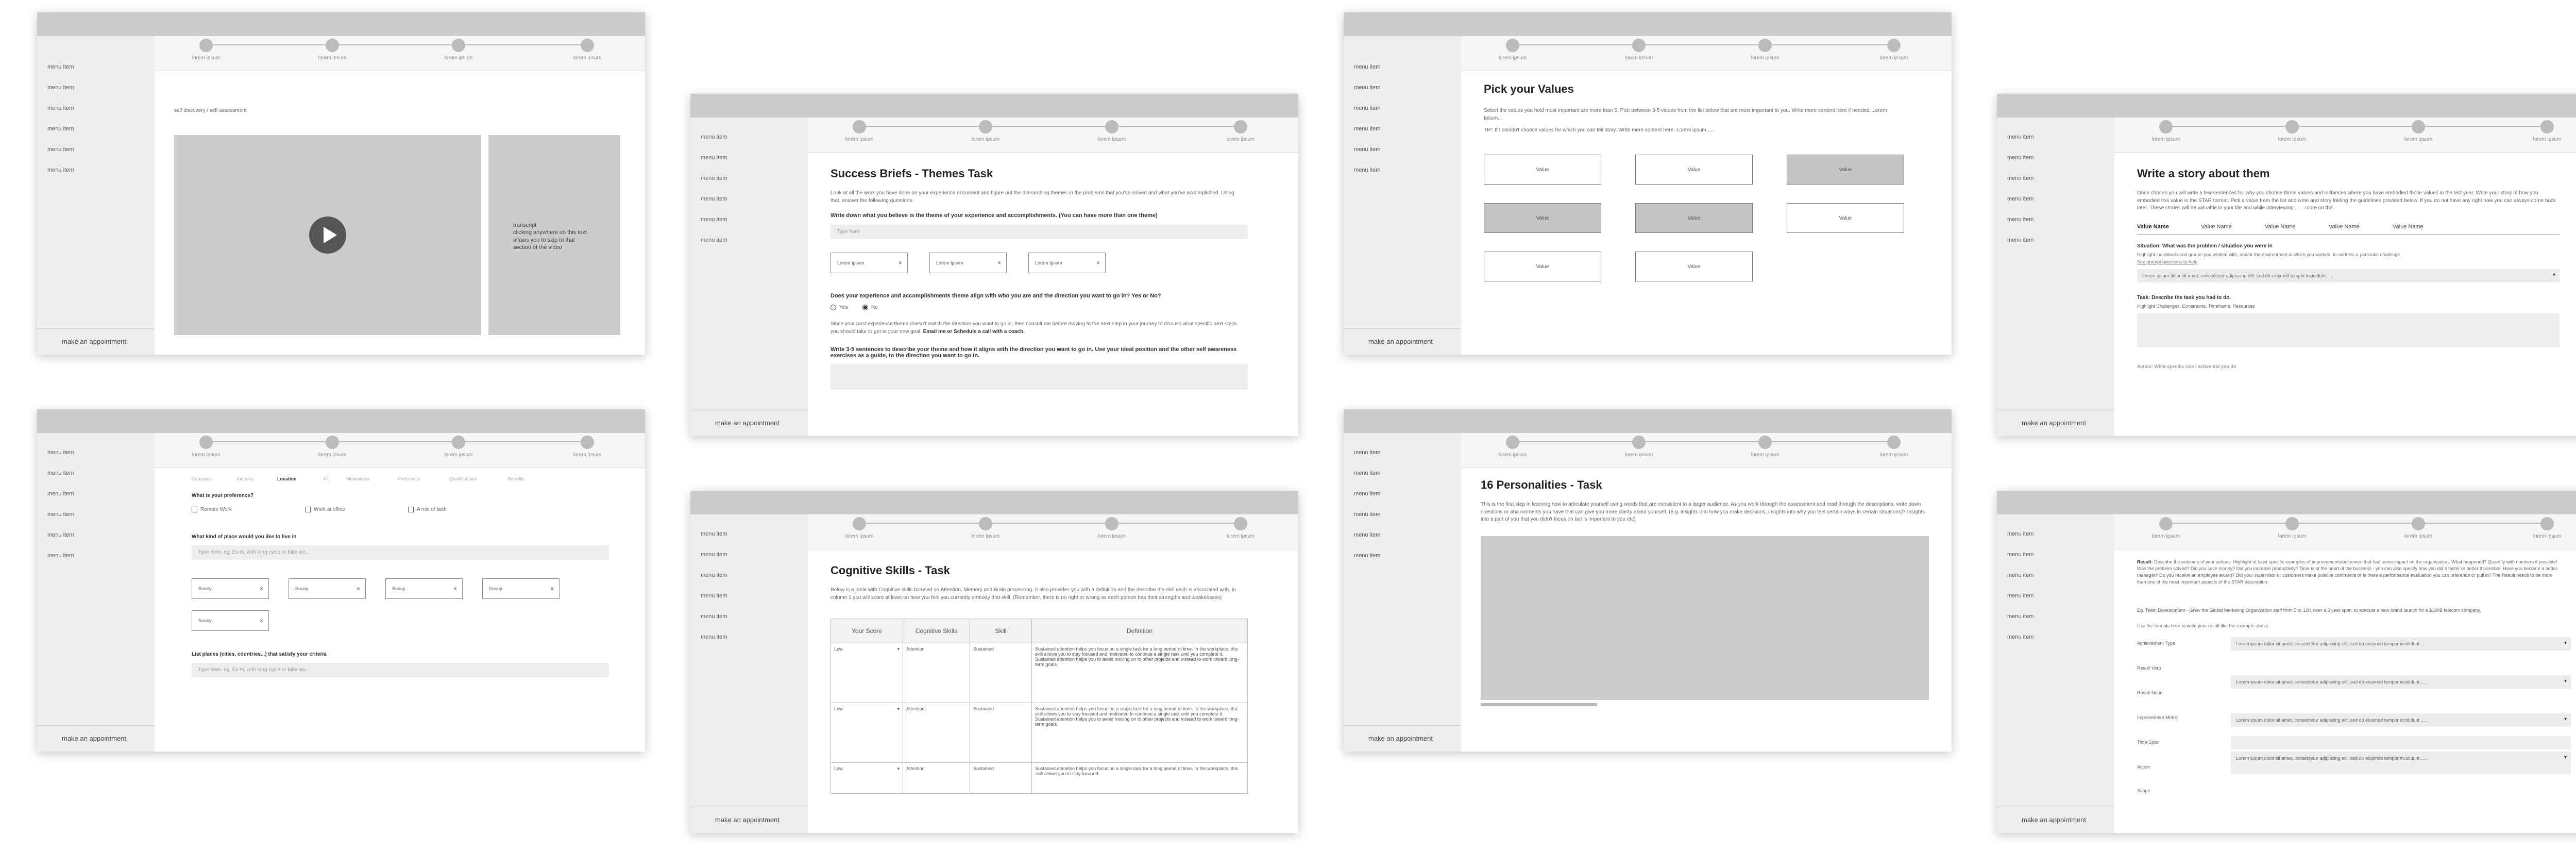 The width and height of the screenshot is (2576, 867). Describe the element at coordinates (212, 510) in the screenshot. I see `option-remote: Remote Work` at that location.